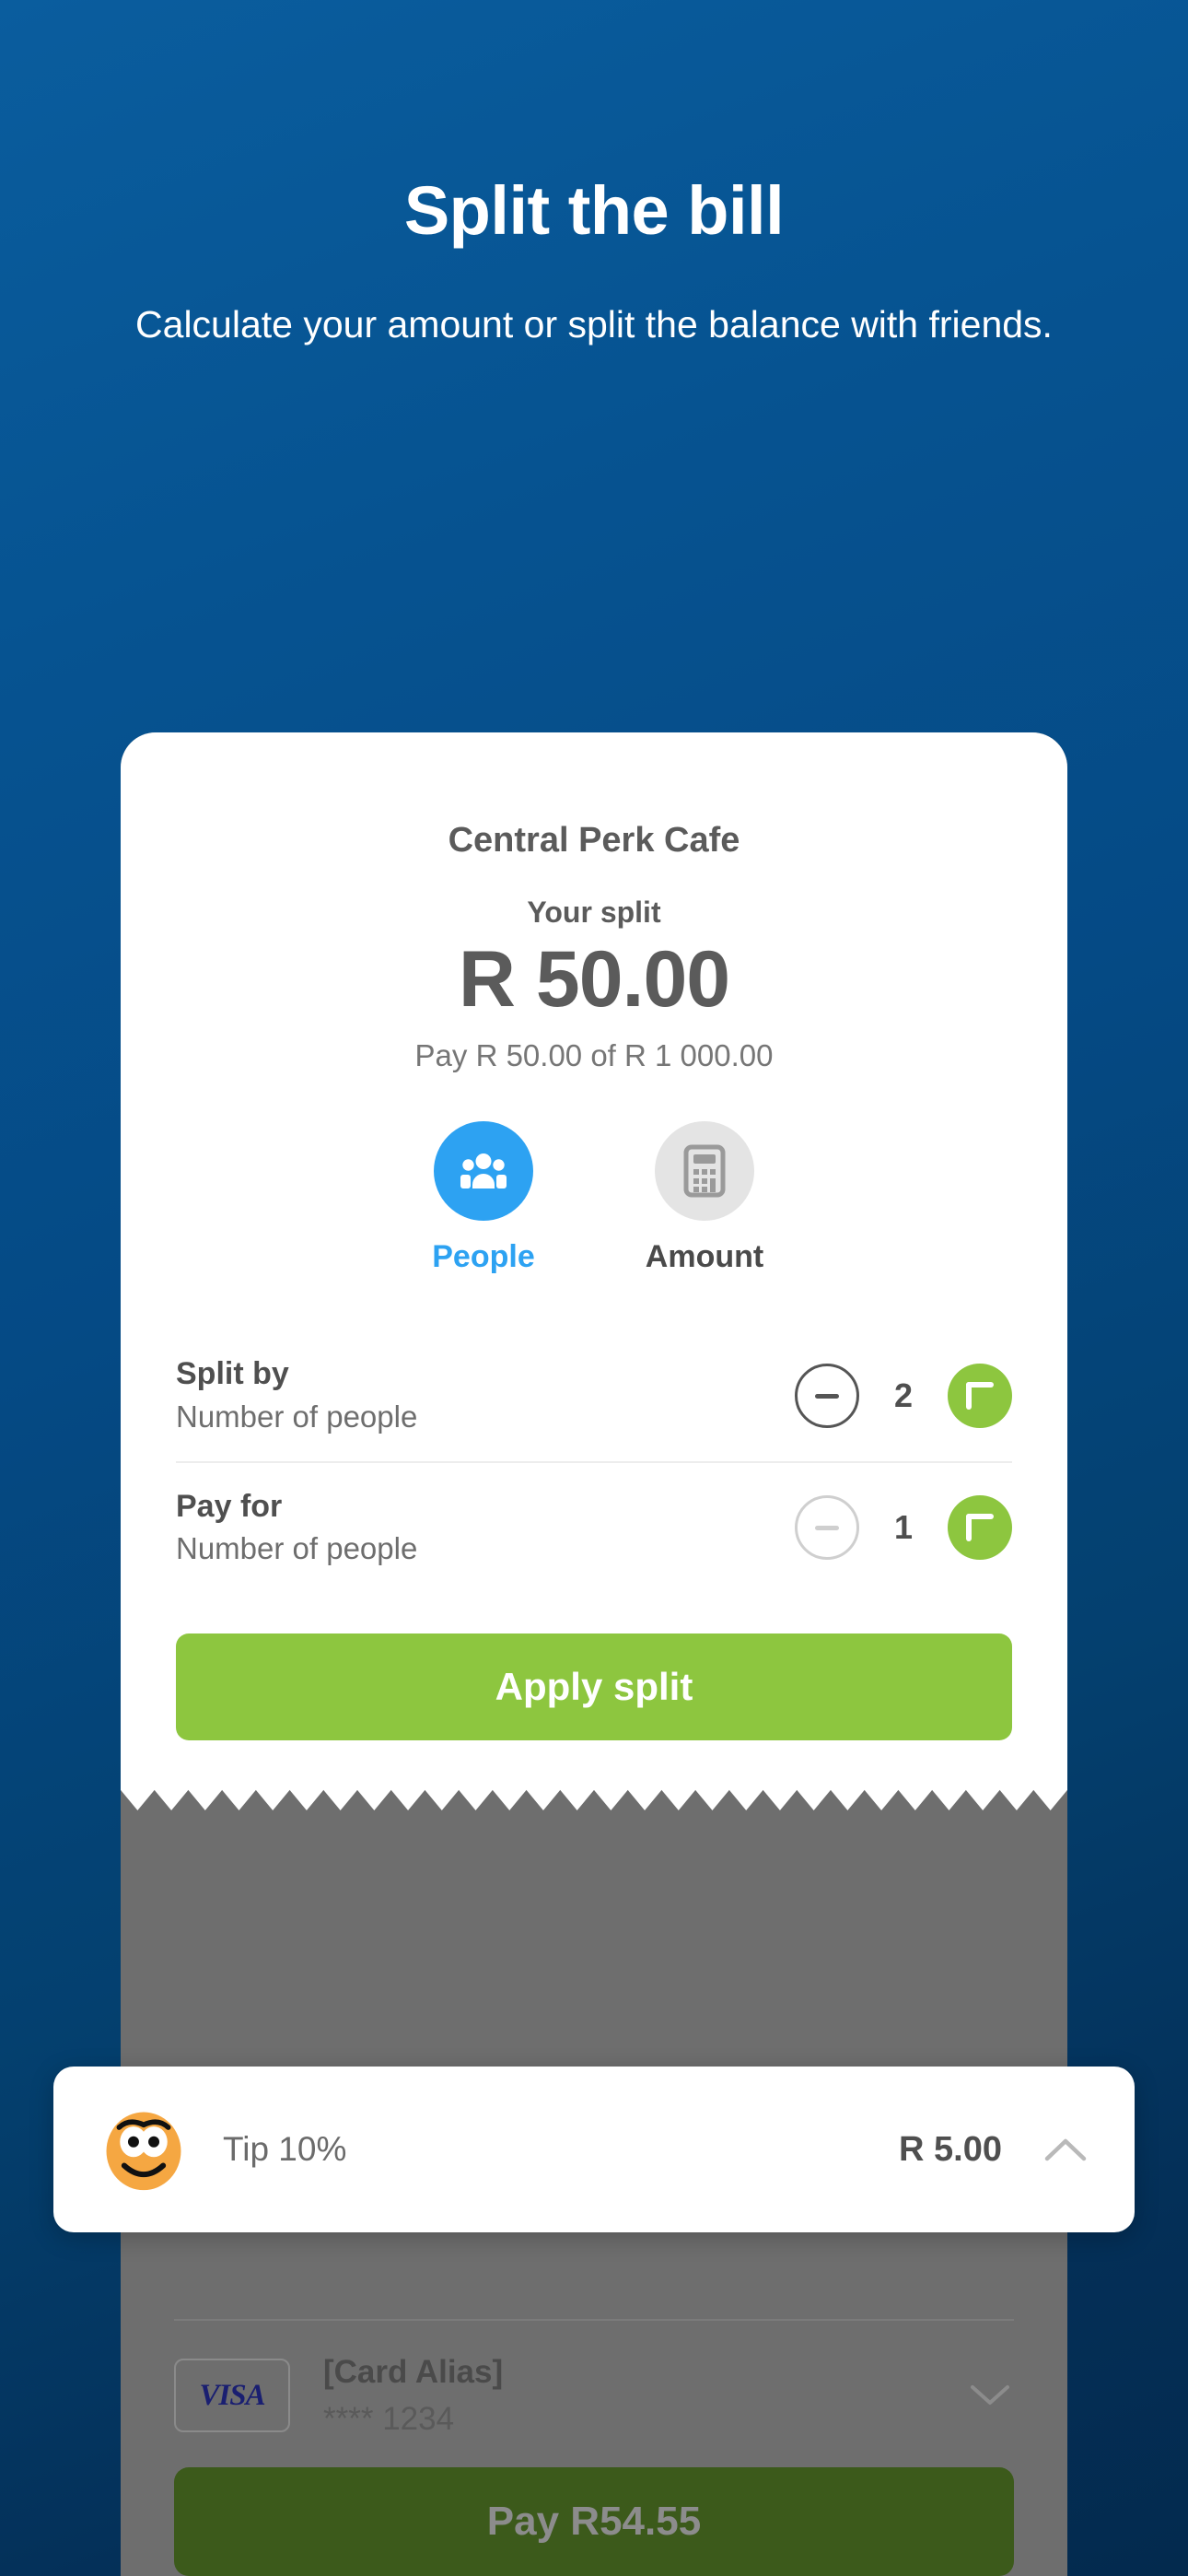  I want to click on mode-amount-label: Amount, so click(705, 1257).